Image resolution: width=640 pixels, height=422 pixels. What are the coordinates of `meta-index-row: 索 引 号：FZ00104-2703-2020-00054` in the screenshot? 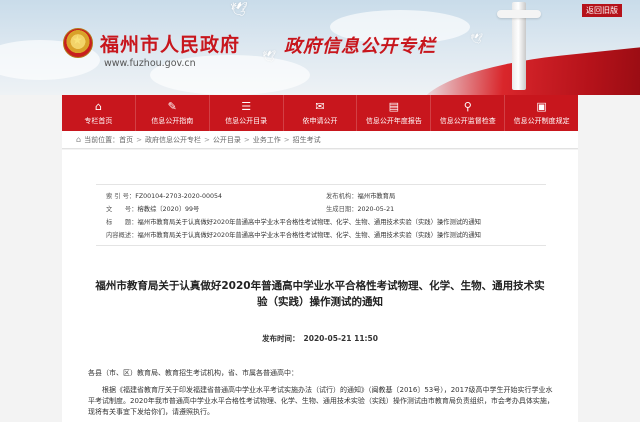 It's located at (164, 195).